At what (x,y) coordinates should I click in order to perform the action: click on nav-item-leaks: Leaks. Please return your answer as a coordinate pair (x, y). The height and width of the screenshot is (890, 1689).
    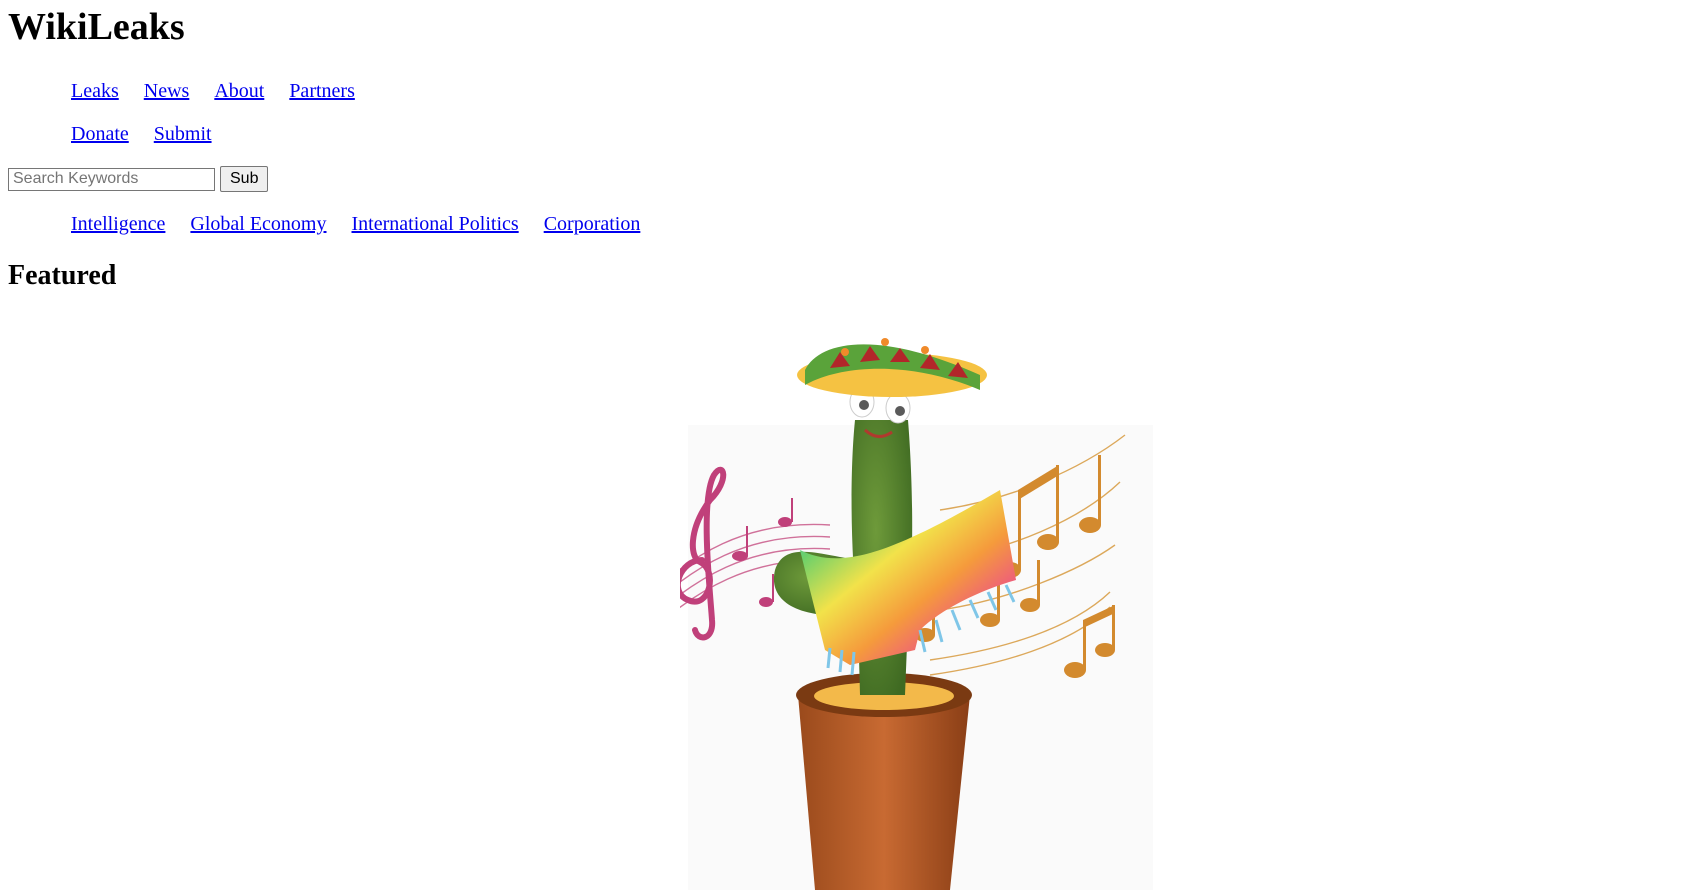
    Looking at the image, I should click on (95, 91).